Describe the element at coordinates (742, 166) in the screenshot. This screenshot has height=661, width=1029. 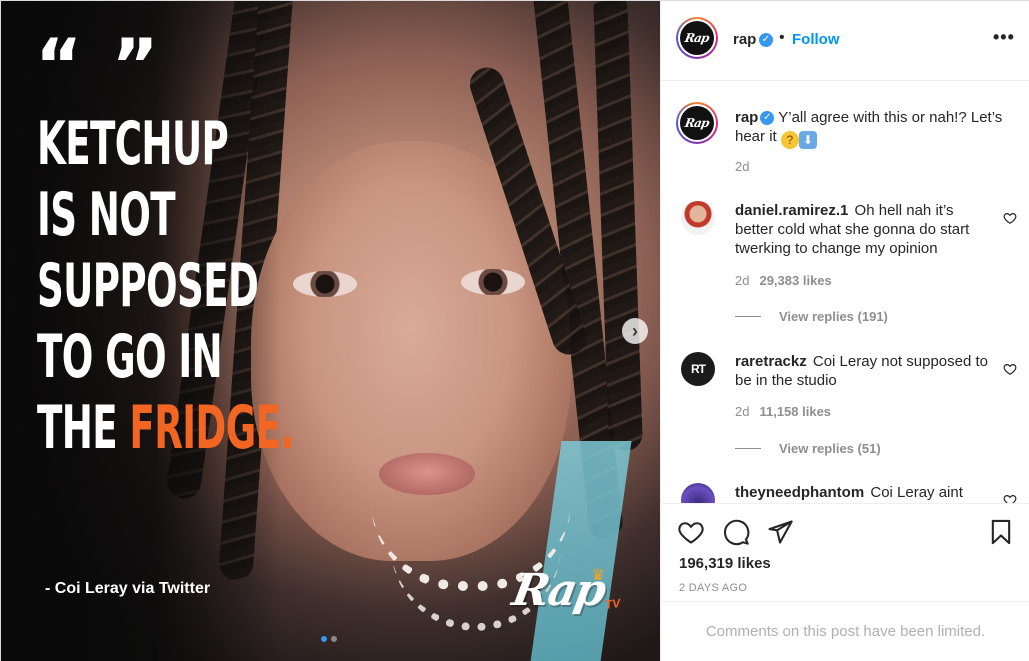
I see `caption-time: 2d` at that location.